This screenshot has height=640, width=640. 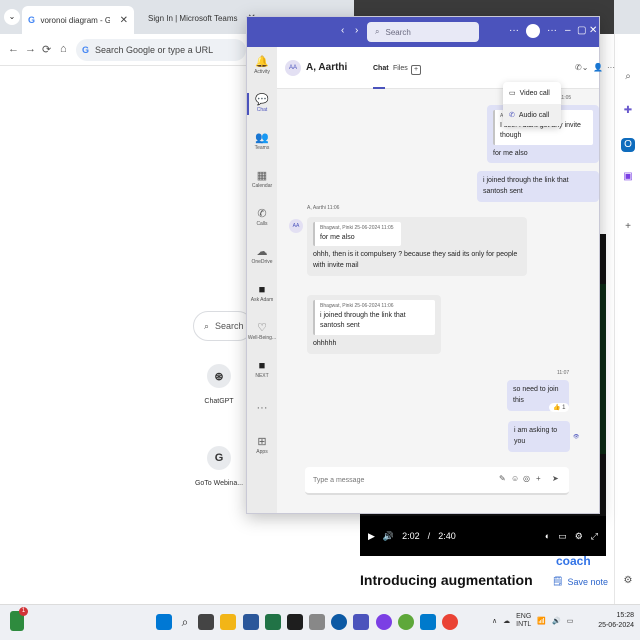 I want to click on tab-voronoi: G voronoi diagram - Google Sea ✕, so click(x=78, y=20).